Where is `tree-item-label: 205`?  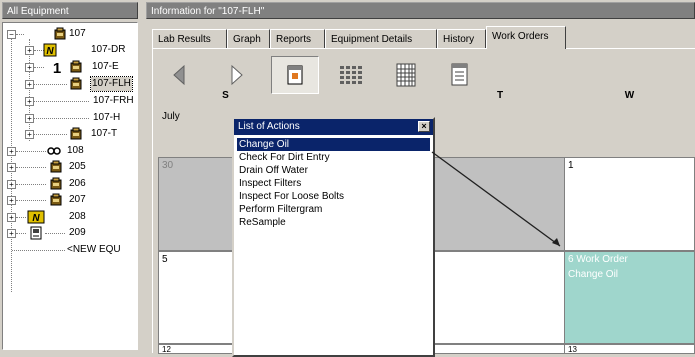
tree-item-label: 205 is located at coordinates (77, 166).